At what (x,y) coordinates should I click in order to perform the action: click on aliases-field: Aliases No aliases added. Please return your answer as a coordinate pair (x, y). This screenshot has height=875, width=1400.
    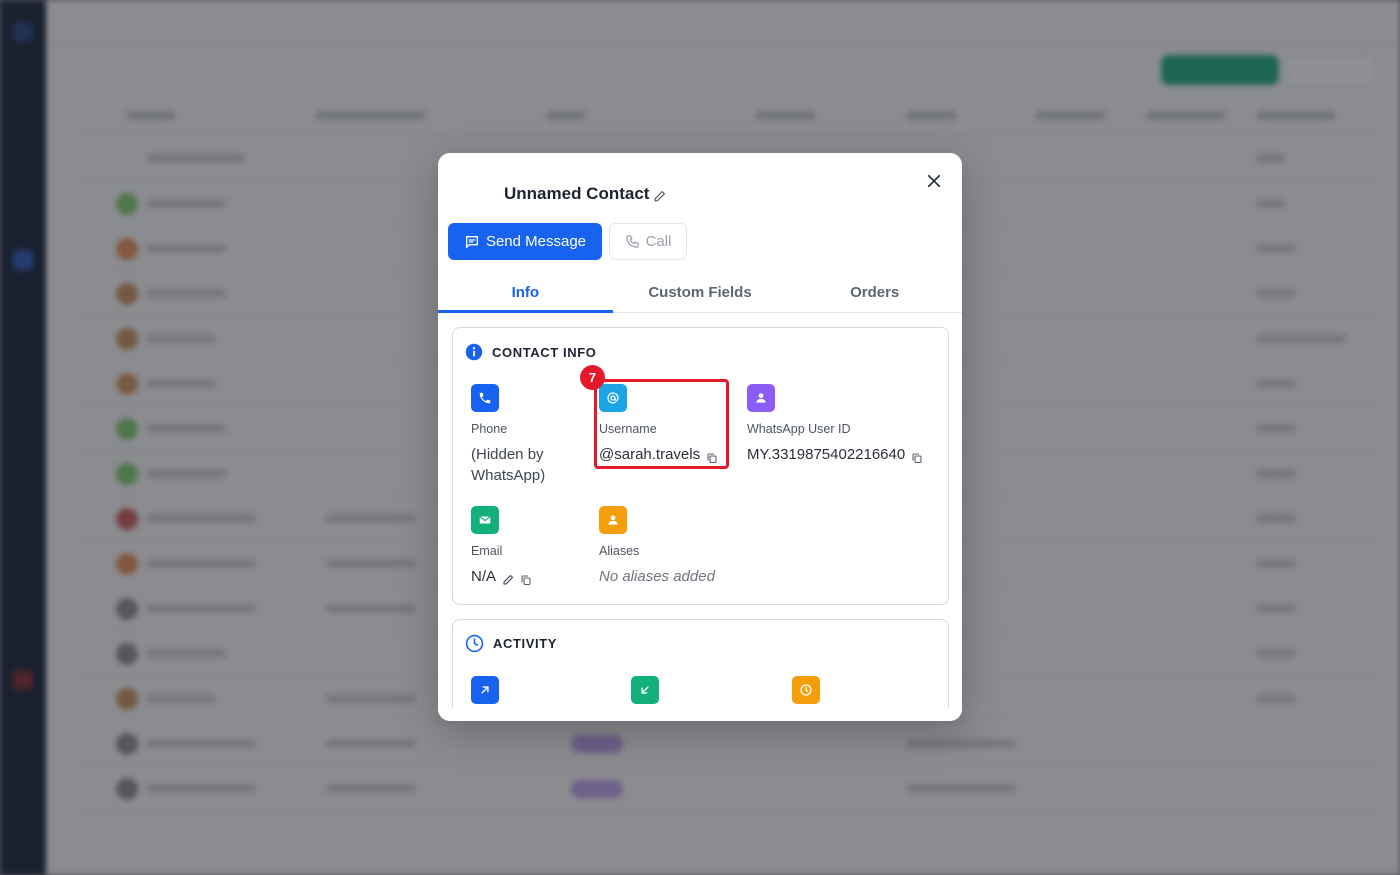
    Looking at the image, I should click on (699, 546).